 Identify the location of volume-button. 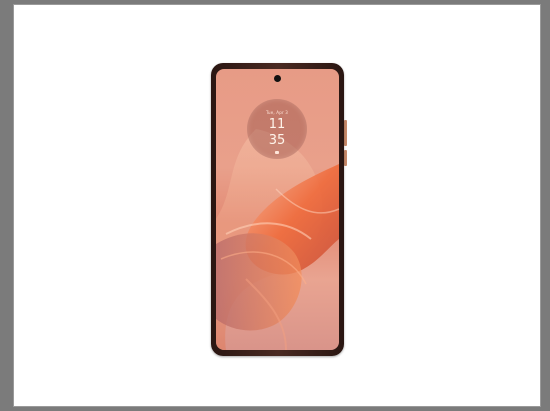
(345, 133).